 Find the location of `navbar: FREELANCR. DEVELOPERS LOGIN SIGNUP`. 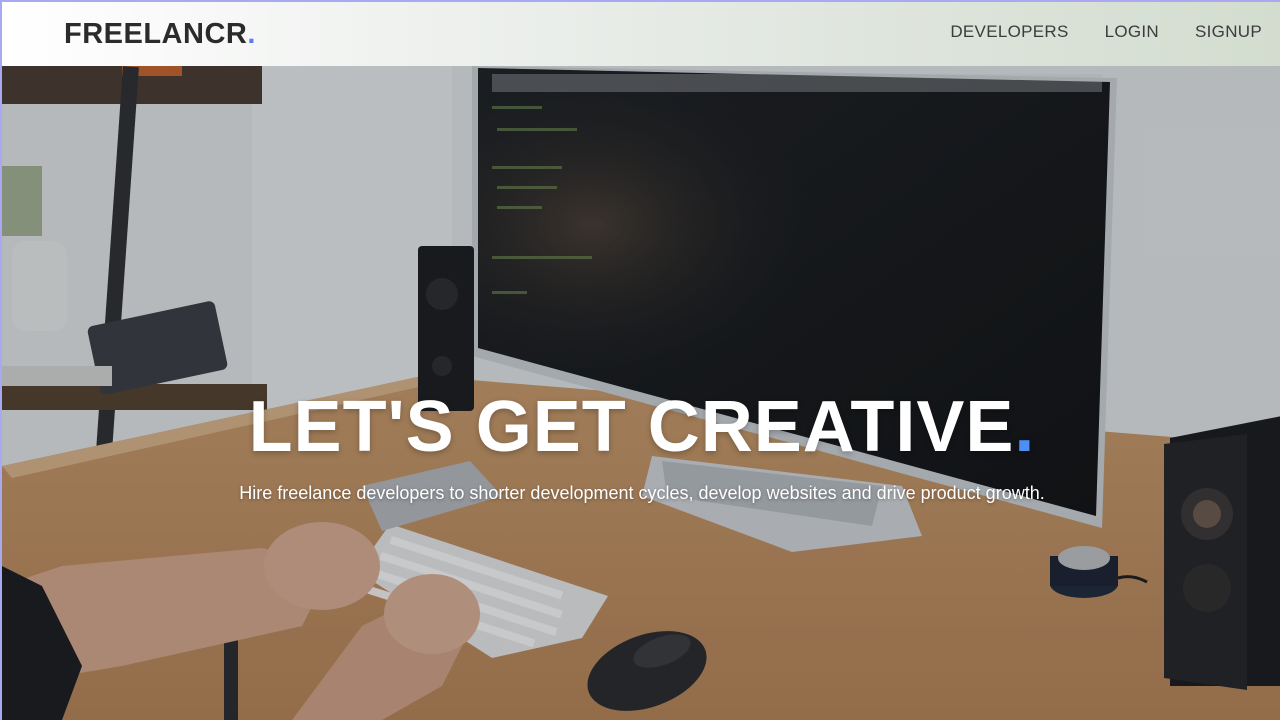

navbar: FREELANCR. DEVELOPERS LOGIN SIGNUP is located at coordinates (640, 33).